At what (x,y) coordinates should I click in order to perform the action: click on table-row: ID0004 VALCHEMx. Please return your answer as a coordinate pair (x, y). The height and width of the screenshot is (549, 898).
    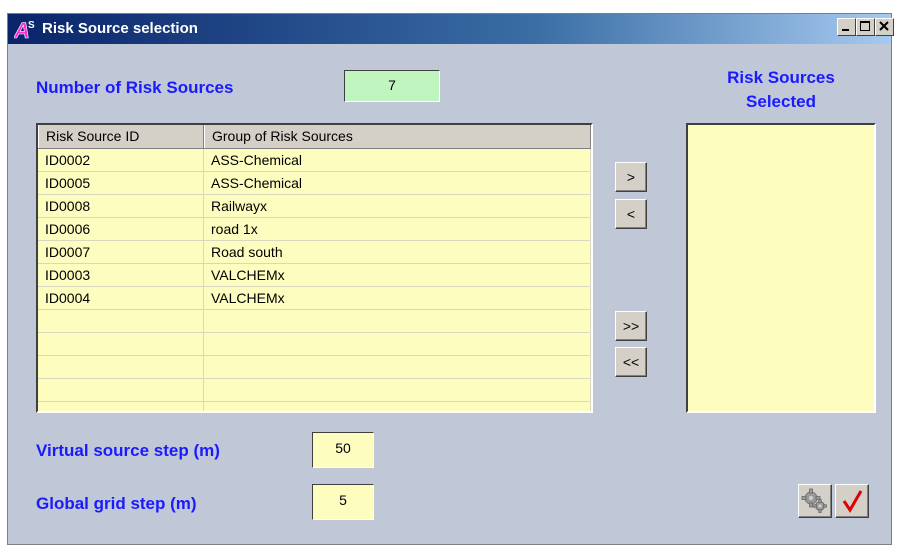
    Looking at the image, I should click on (314, 298).